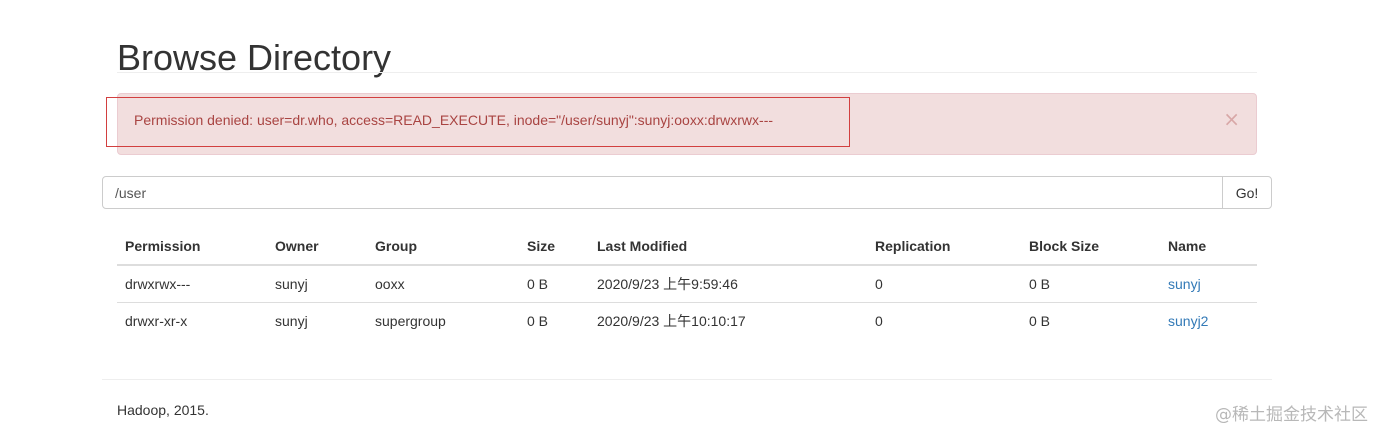 The image size is (1384, 436). What do you see at coordinates (443, 320) in the screenshot?
I see `cell-group: supergroup` at bounding box center [443, 320].